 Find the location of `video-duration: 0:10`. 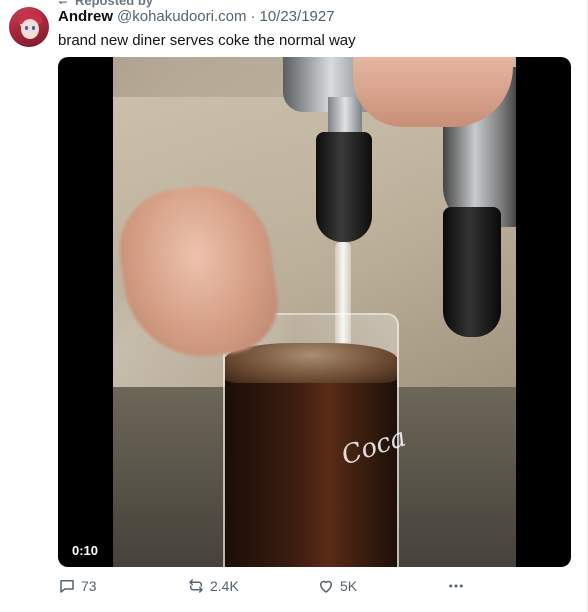

video-duration: 0:10 is located at coordinates (85, 550).